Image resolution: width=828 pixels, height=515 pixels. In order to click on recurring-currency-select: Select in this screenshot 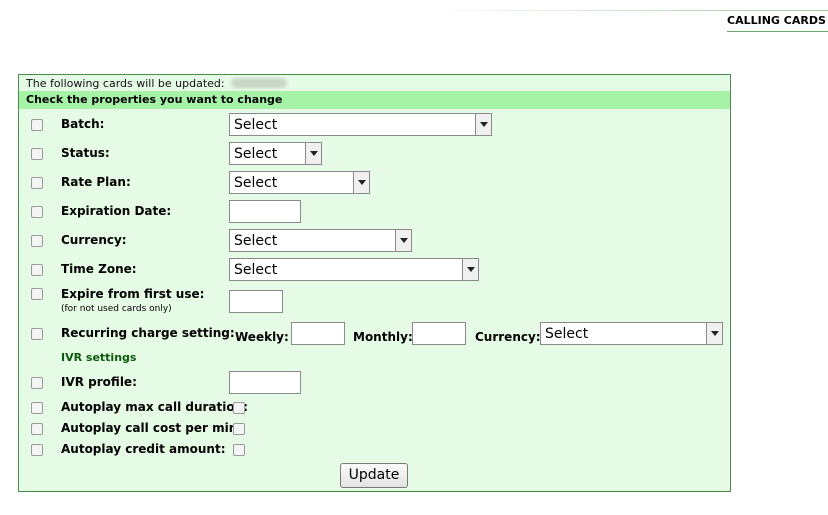, I will do `click(631, 333)`.